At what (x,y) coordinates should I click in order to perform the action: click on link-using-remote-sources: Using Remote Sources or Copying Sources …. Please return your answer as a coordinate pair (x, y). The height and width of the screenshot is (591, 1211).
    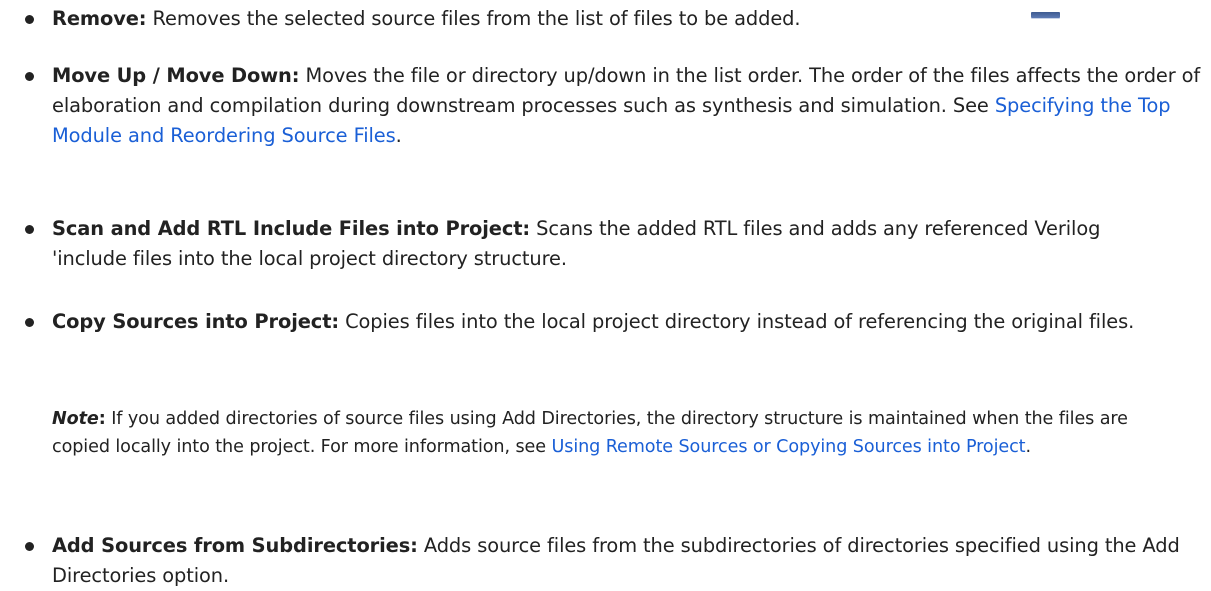
    Looking at the image, I should click on (788, 447).